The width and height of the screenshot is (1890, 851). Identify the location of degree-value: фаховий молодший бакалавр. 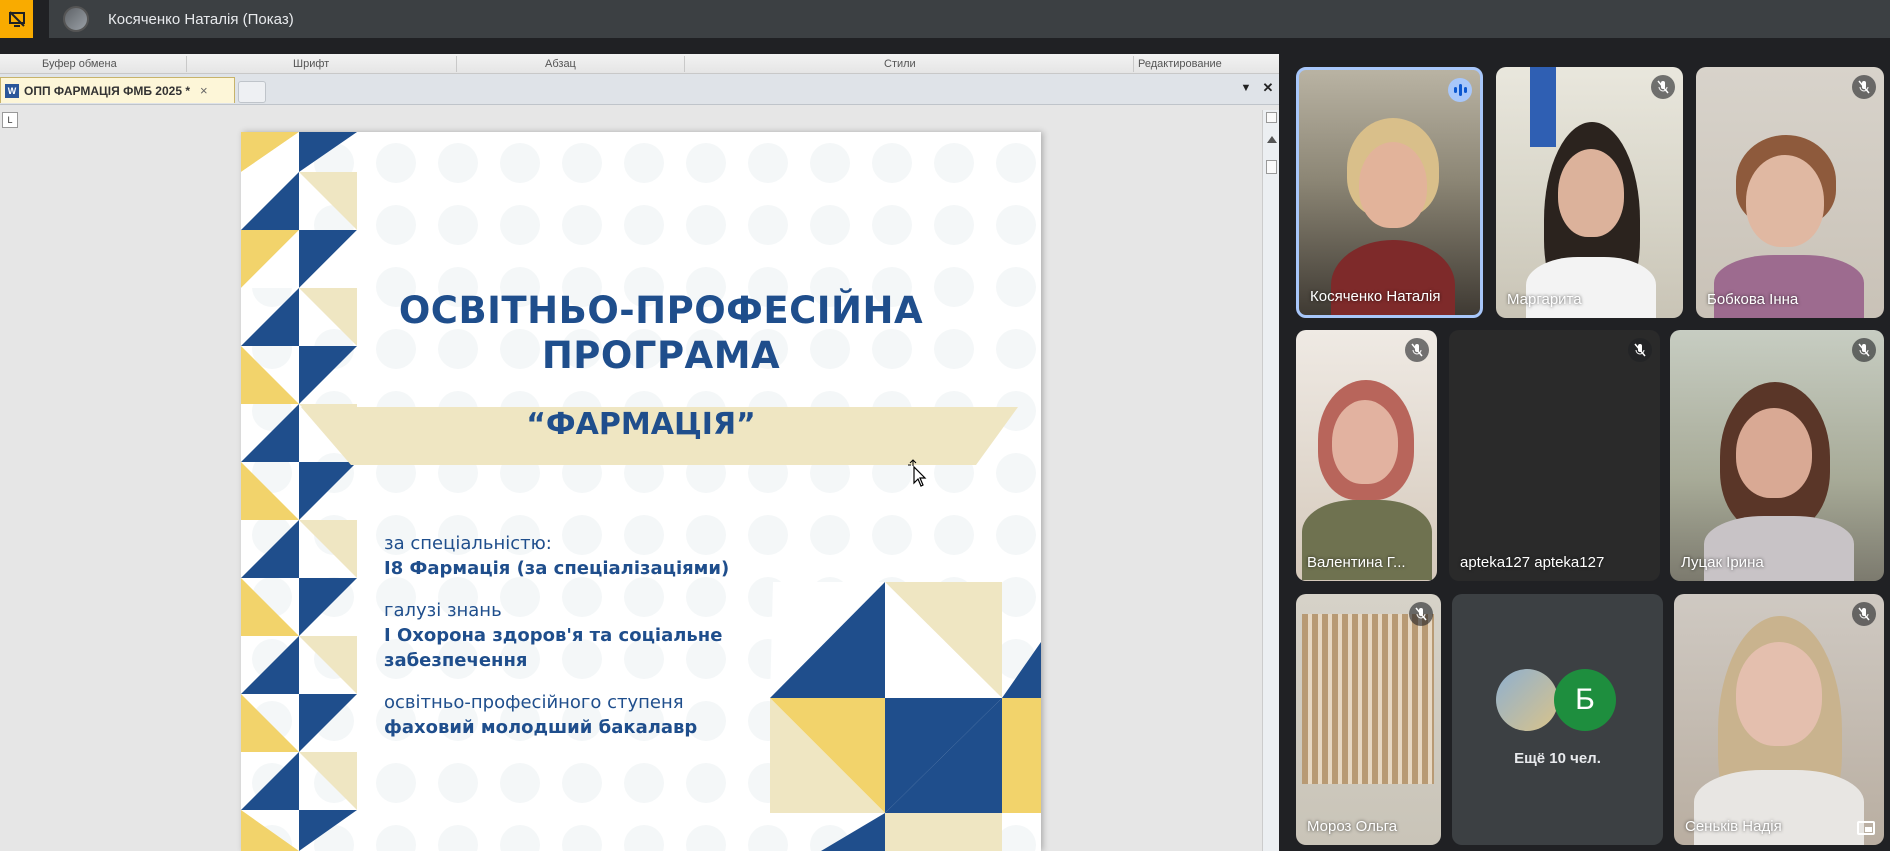
(541, 727).